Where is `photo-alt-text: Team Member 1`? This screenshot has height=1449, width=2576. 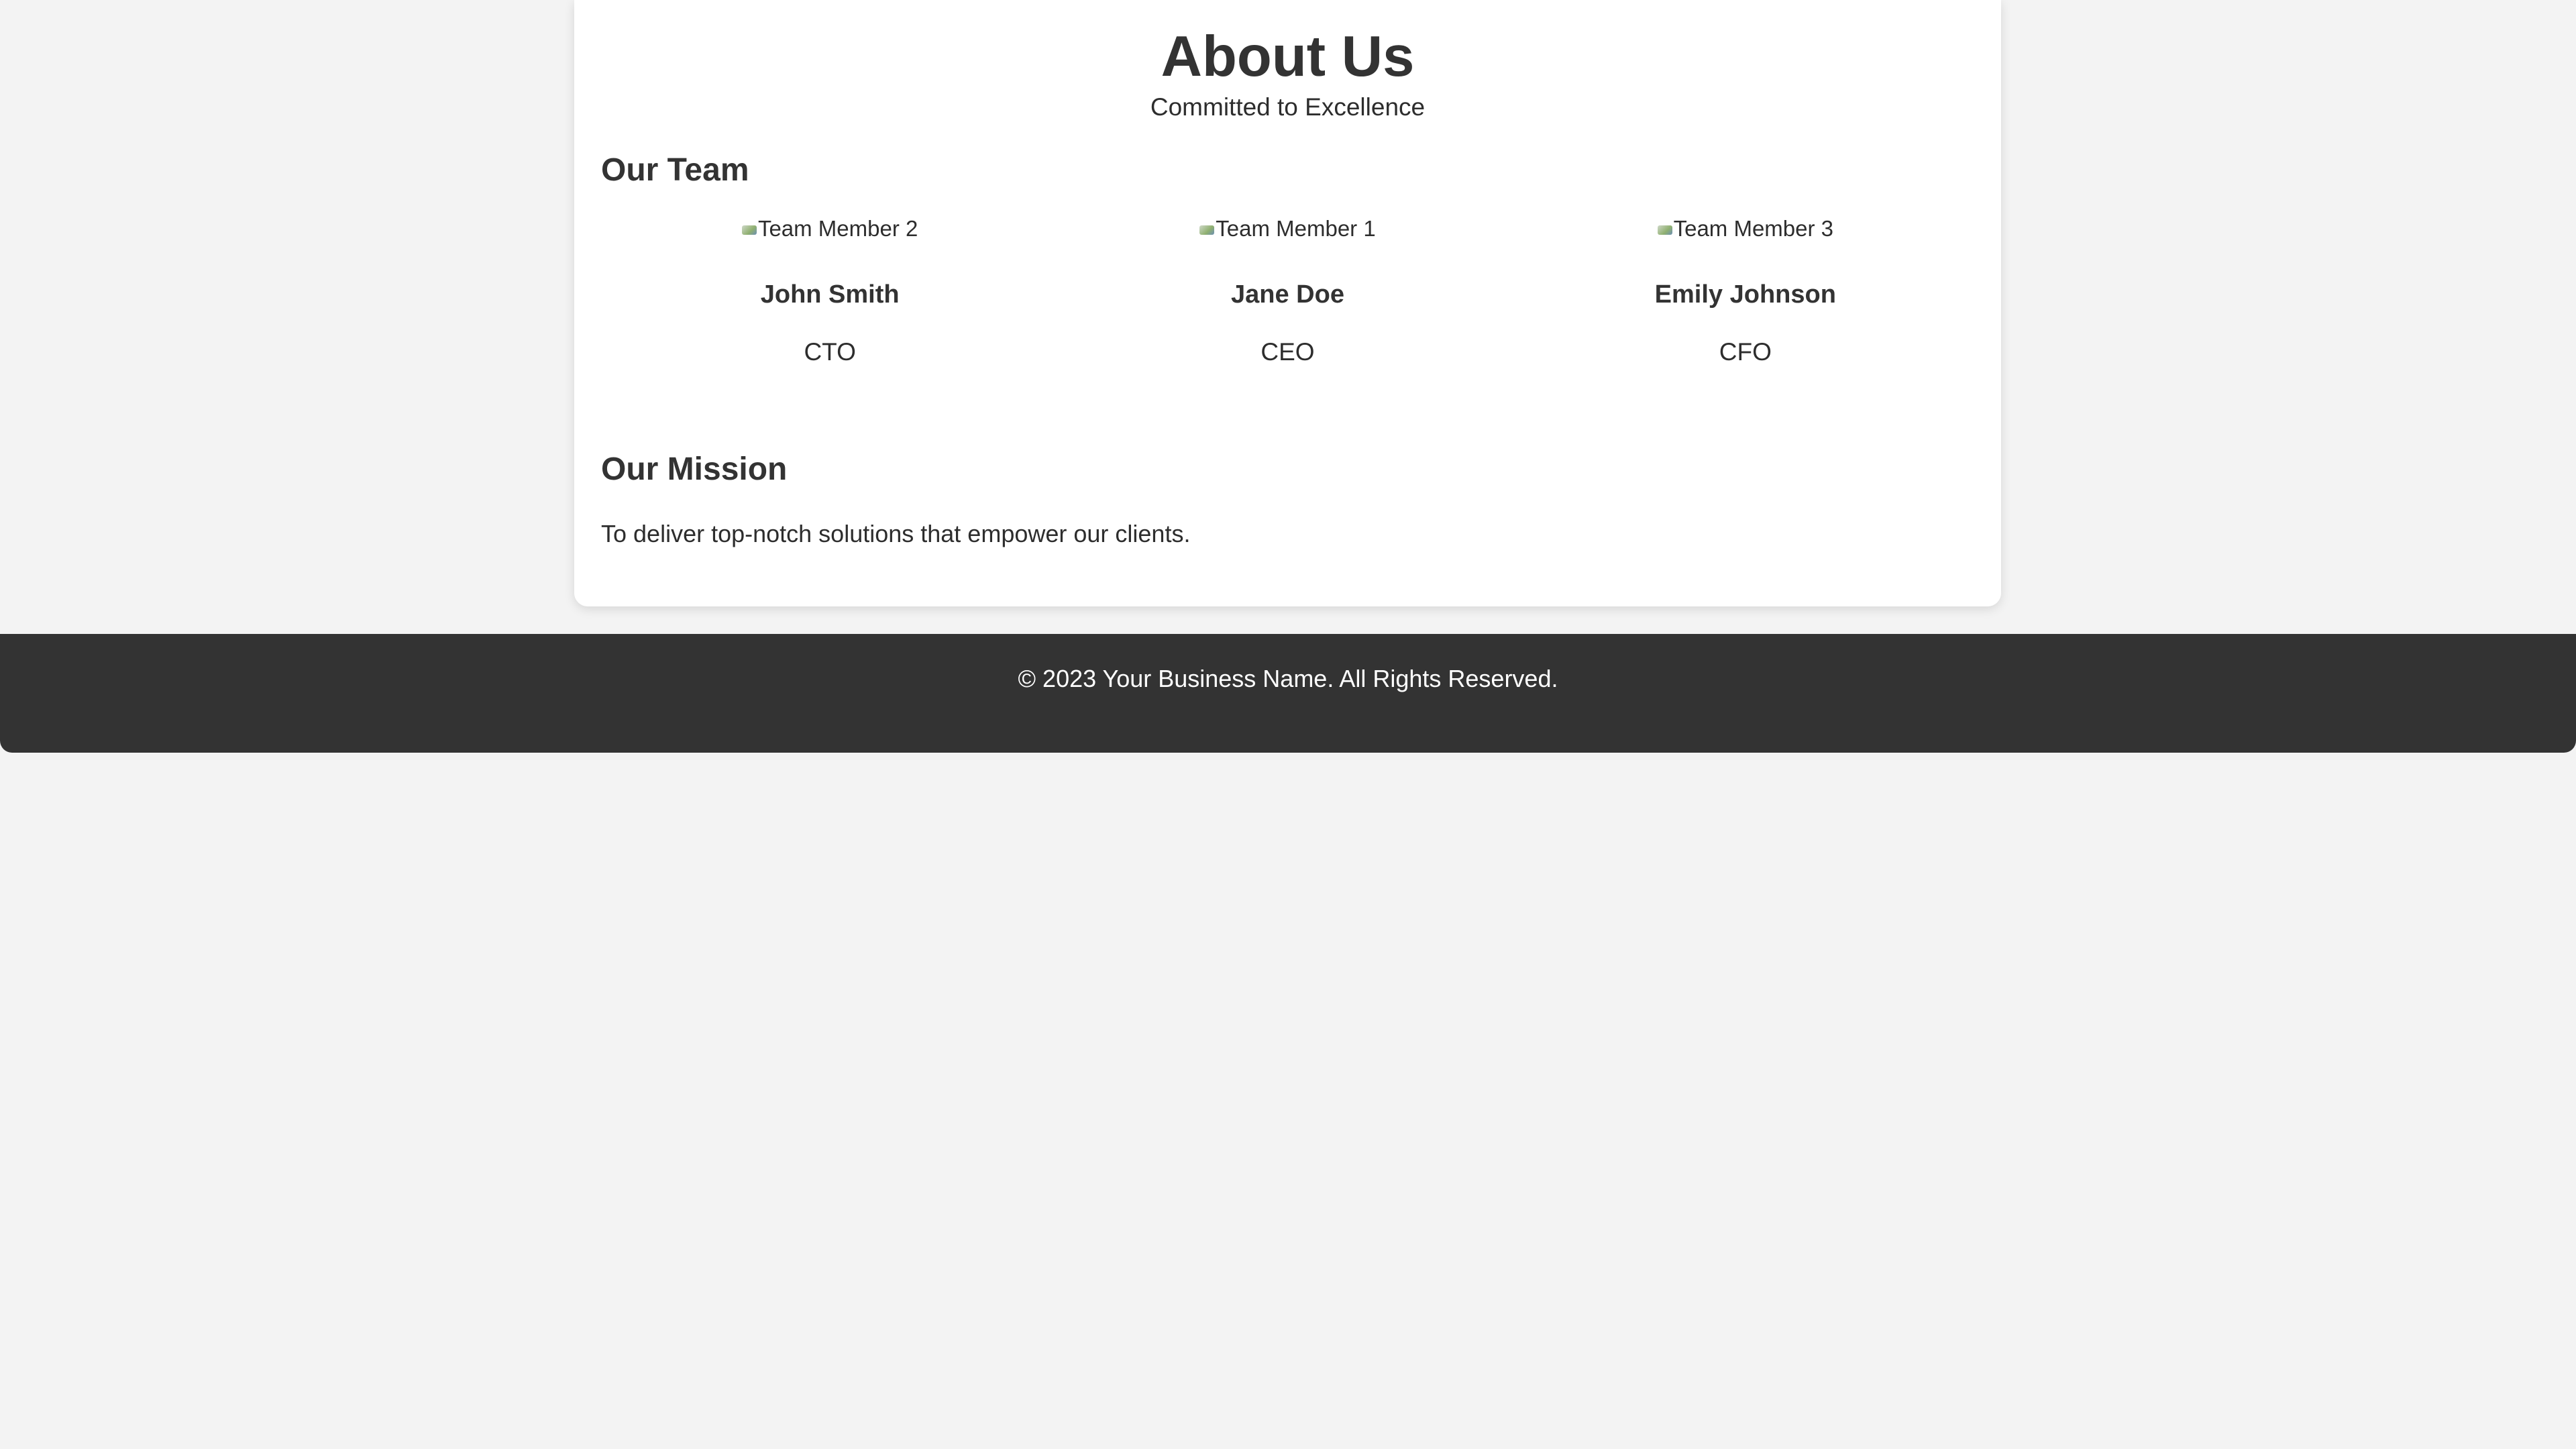
photo-alt-text: Team Member 1 is located at coordinates (1296, 228).